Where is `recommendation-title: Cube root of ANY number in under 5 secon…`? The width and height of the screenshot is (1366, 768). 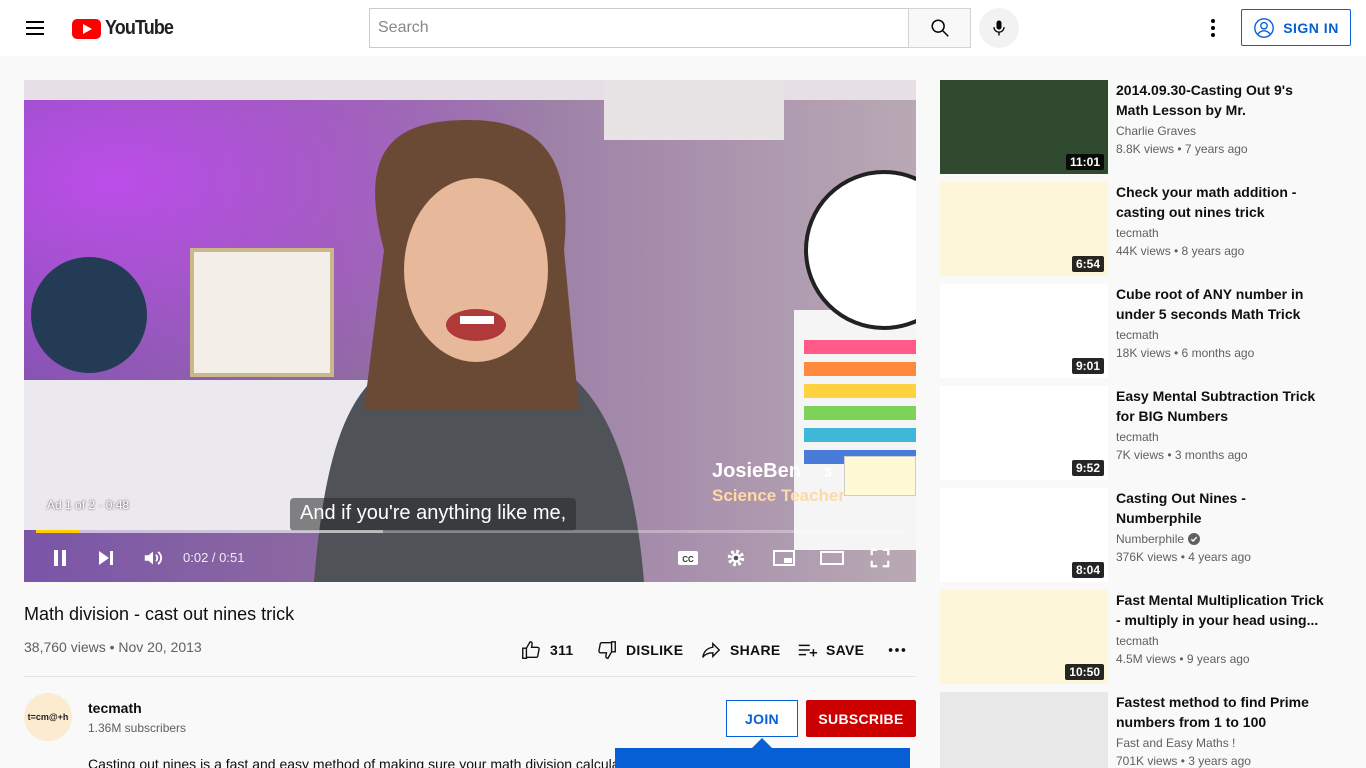 recommendation-title: Cube root of ANY number in under 5 secon… is located at coordinates (1221, 304).